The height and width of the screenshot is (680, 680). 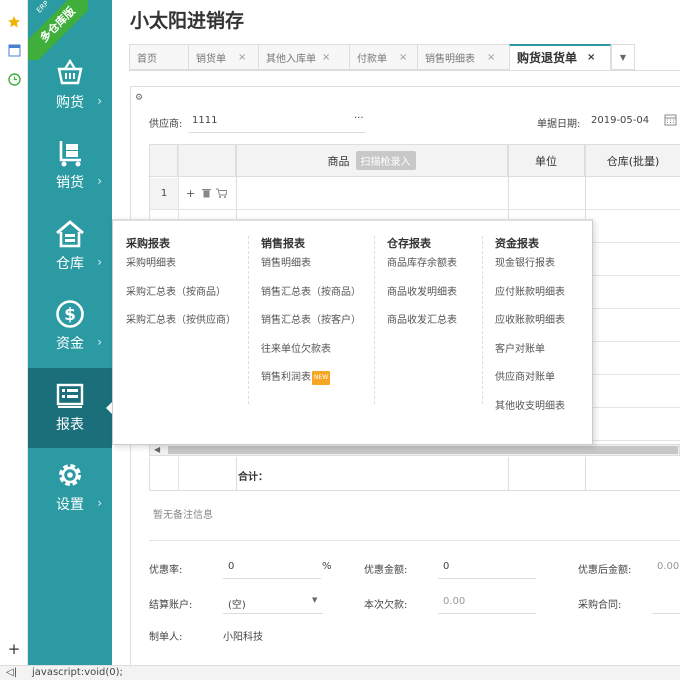 What do you see at coordinates (311, 300) in the screenshot?
I see `menu-item: 销售汇总表（按商品）` at bounding box center [311, 300].